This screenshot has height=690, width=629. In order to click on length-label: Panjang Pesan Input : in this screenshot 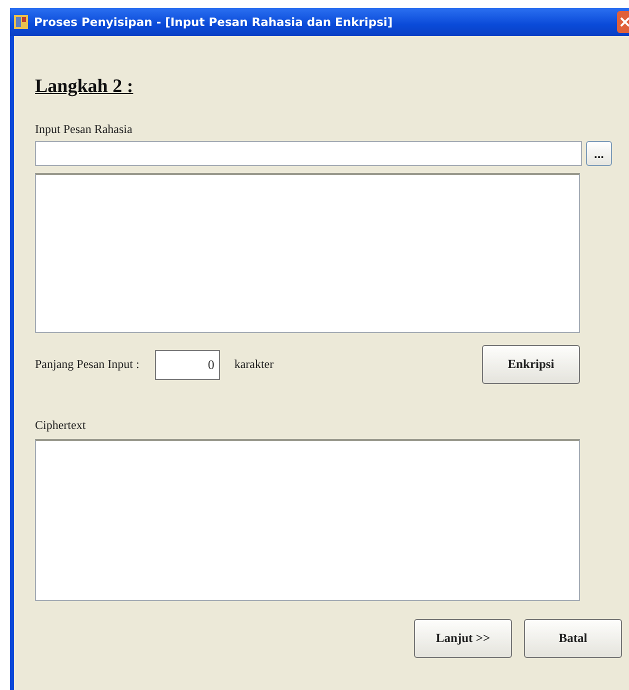, I will do `click(87, 364)`.